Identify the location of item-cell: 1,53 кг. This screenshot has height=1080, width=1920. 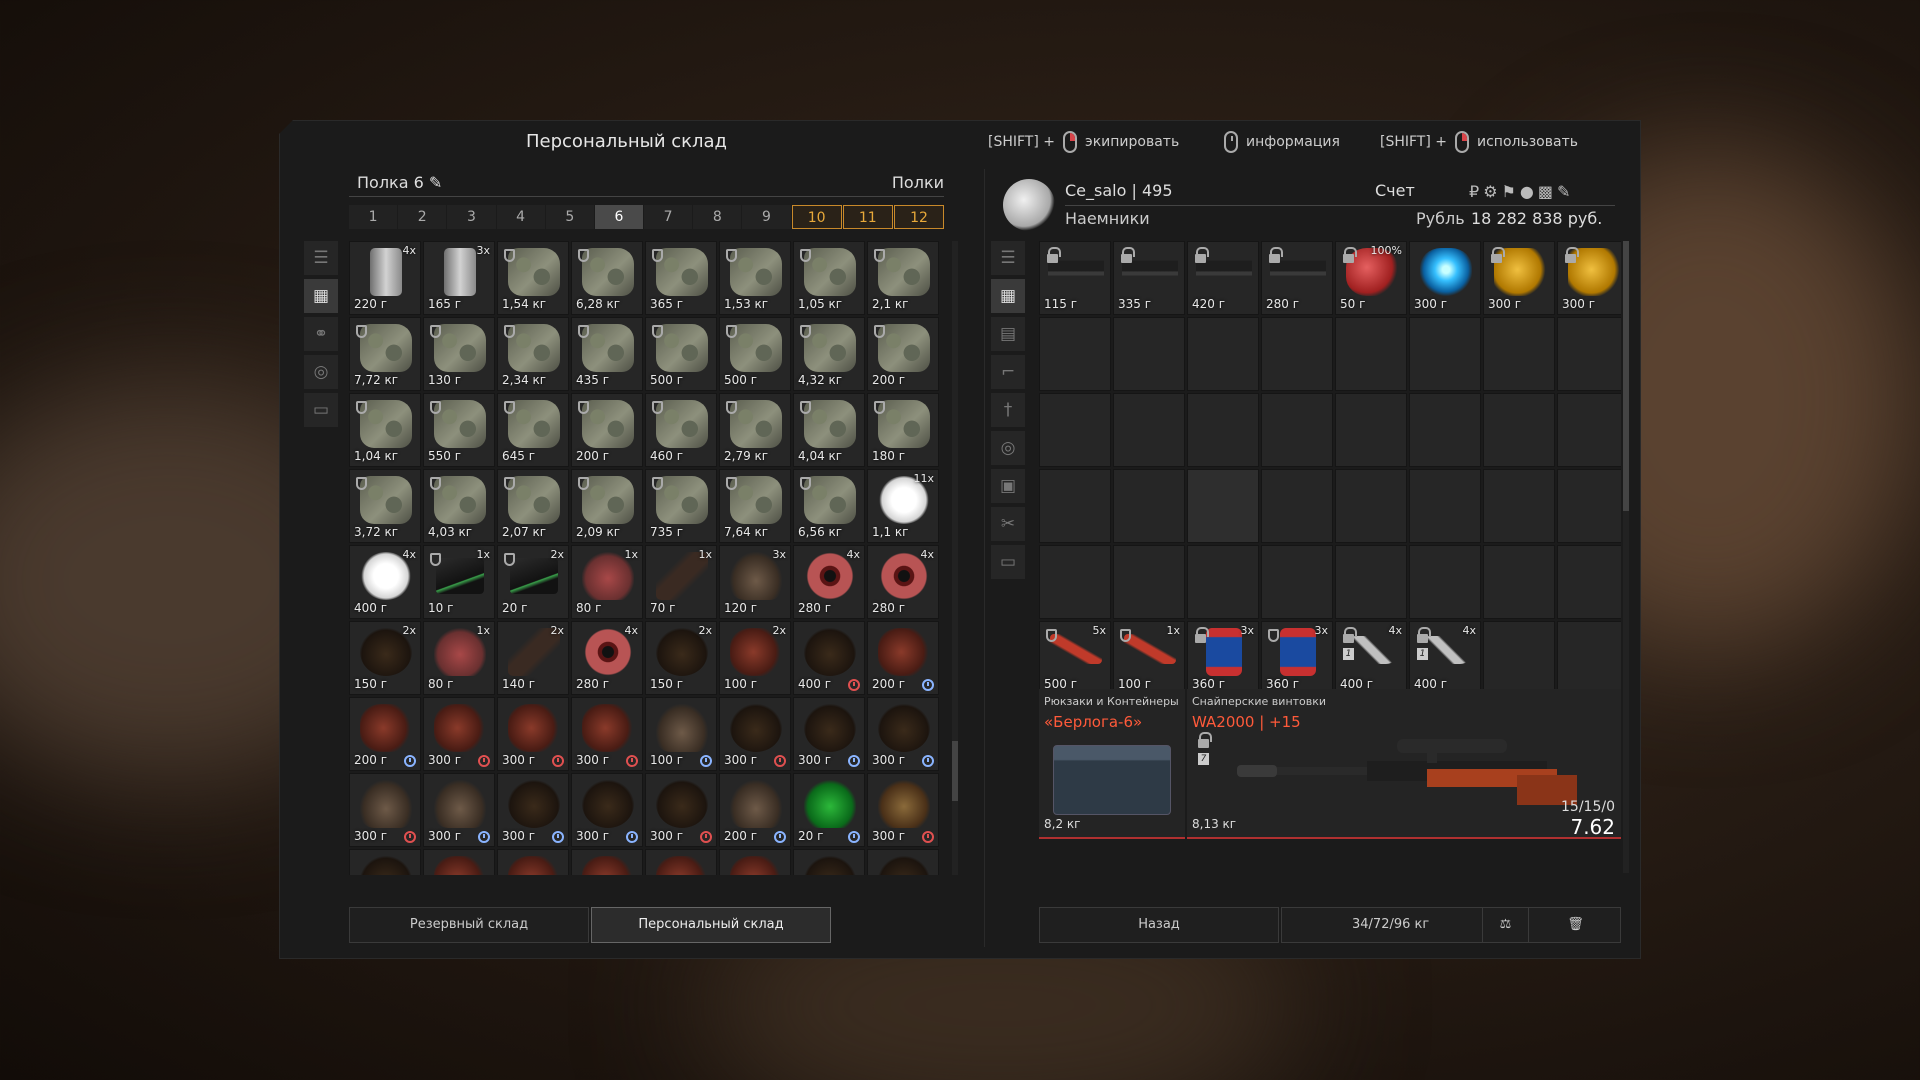
(755, 278).